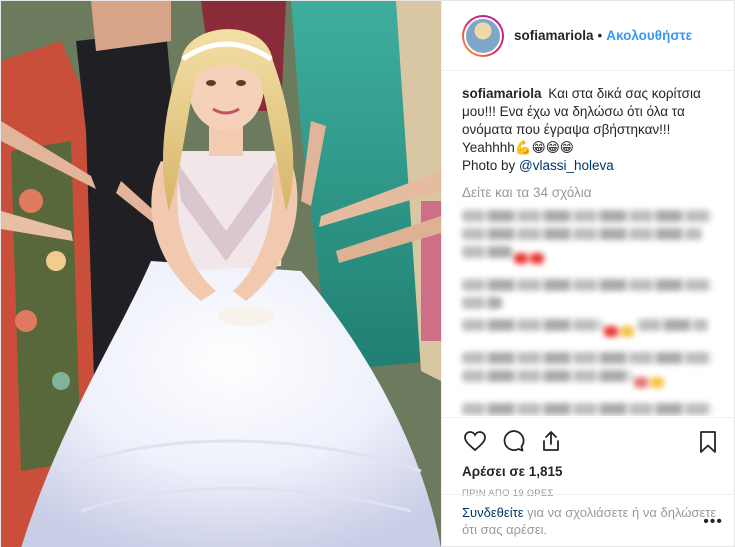  What do you see at coordinates (591, 441) in the screenshot?
I see `action-icons-row` at bounding box center [591, 441].